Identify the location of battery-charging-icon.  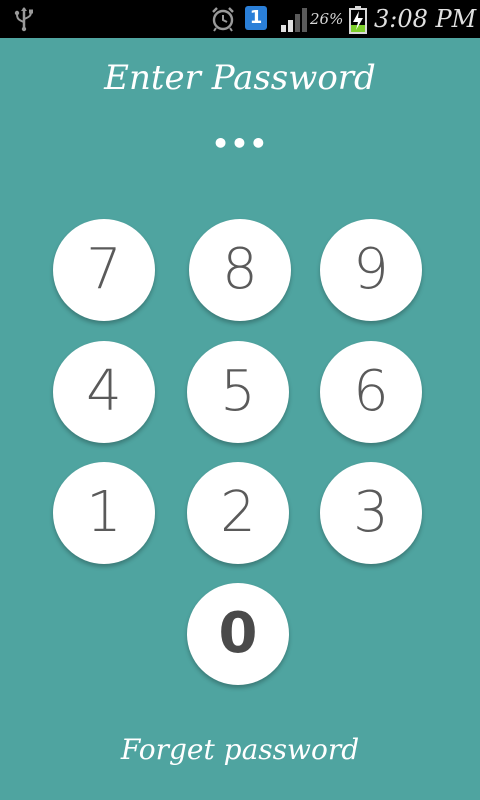
(358, 20).